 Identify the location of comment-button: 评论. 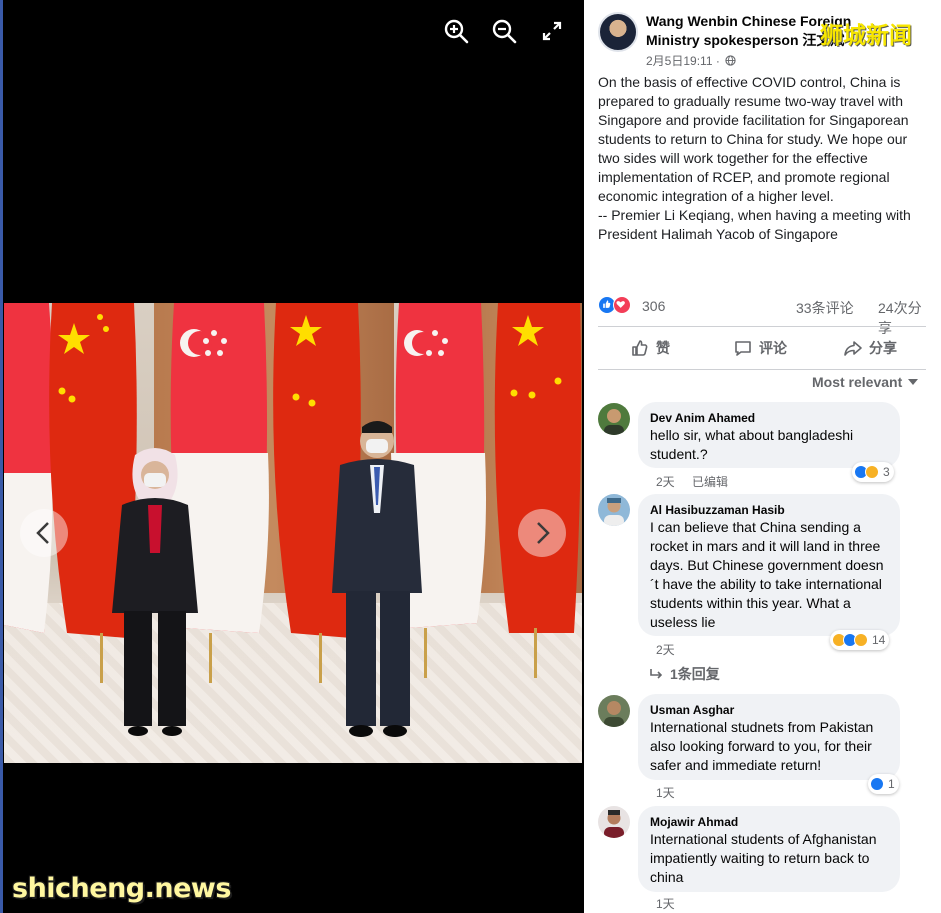
(760, 348).